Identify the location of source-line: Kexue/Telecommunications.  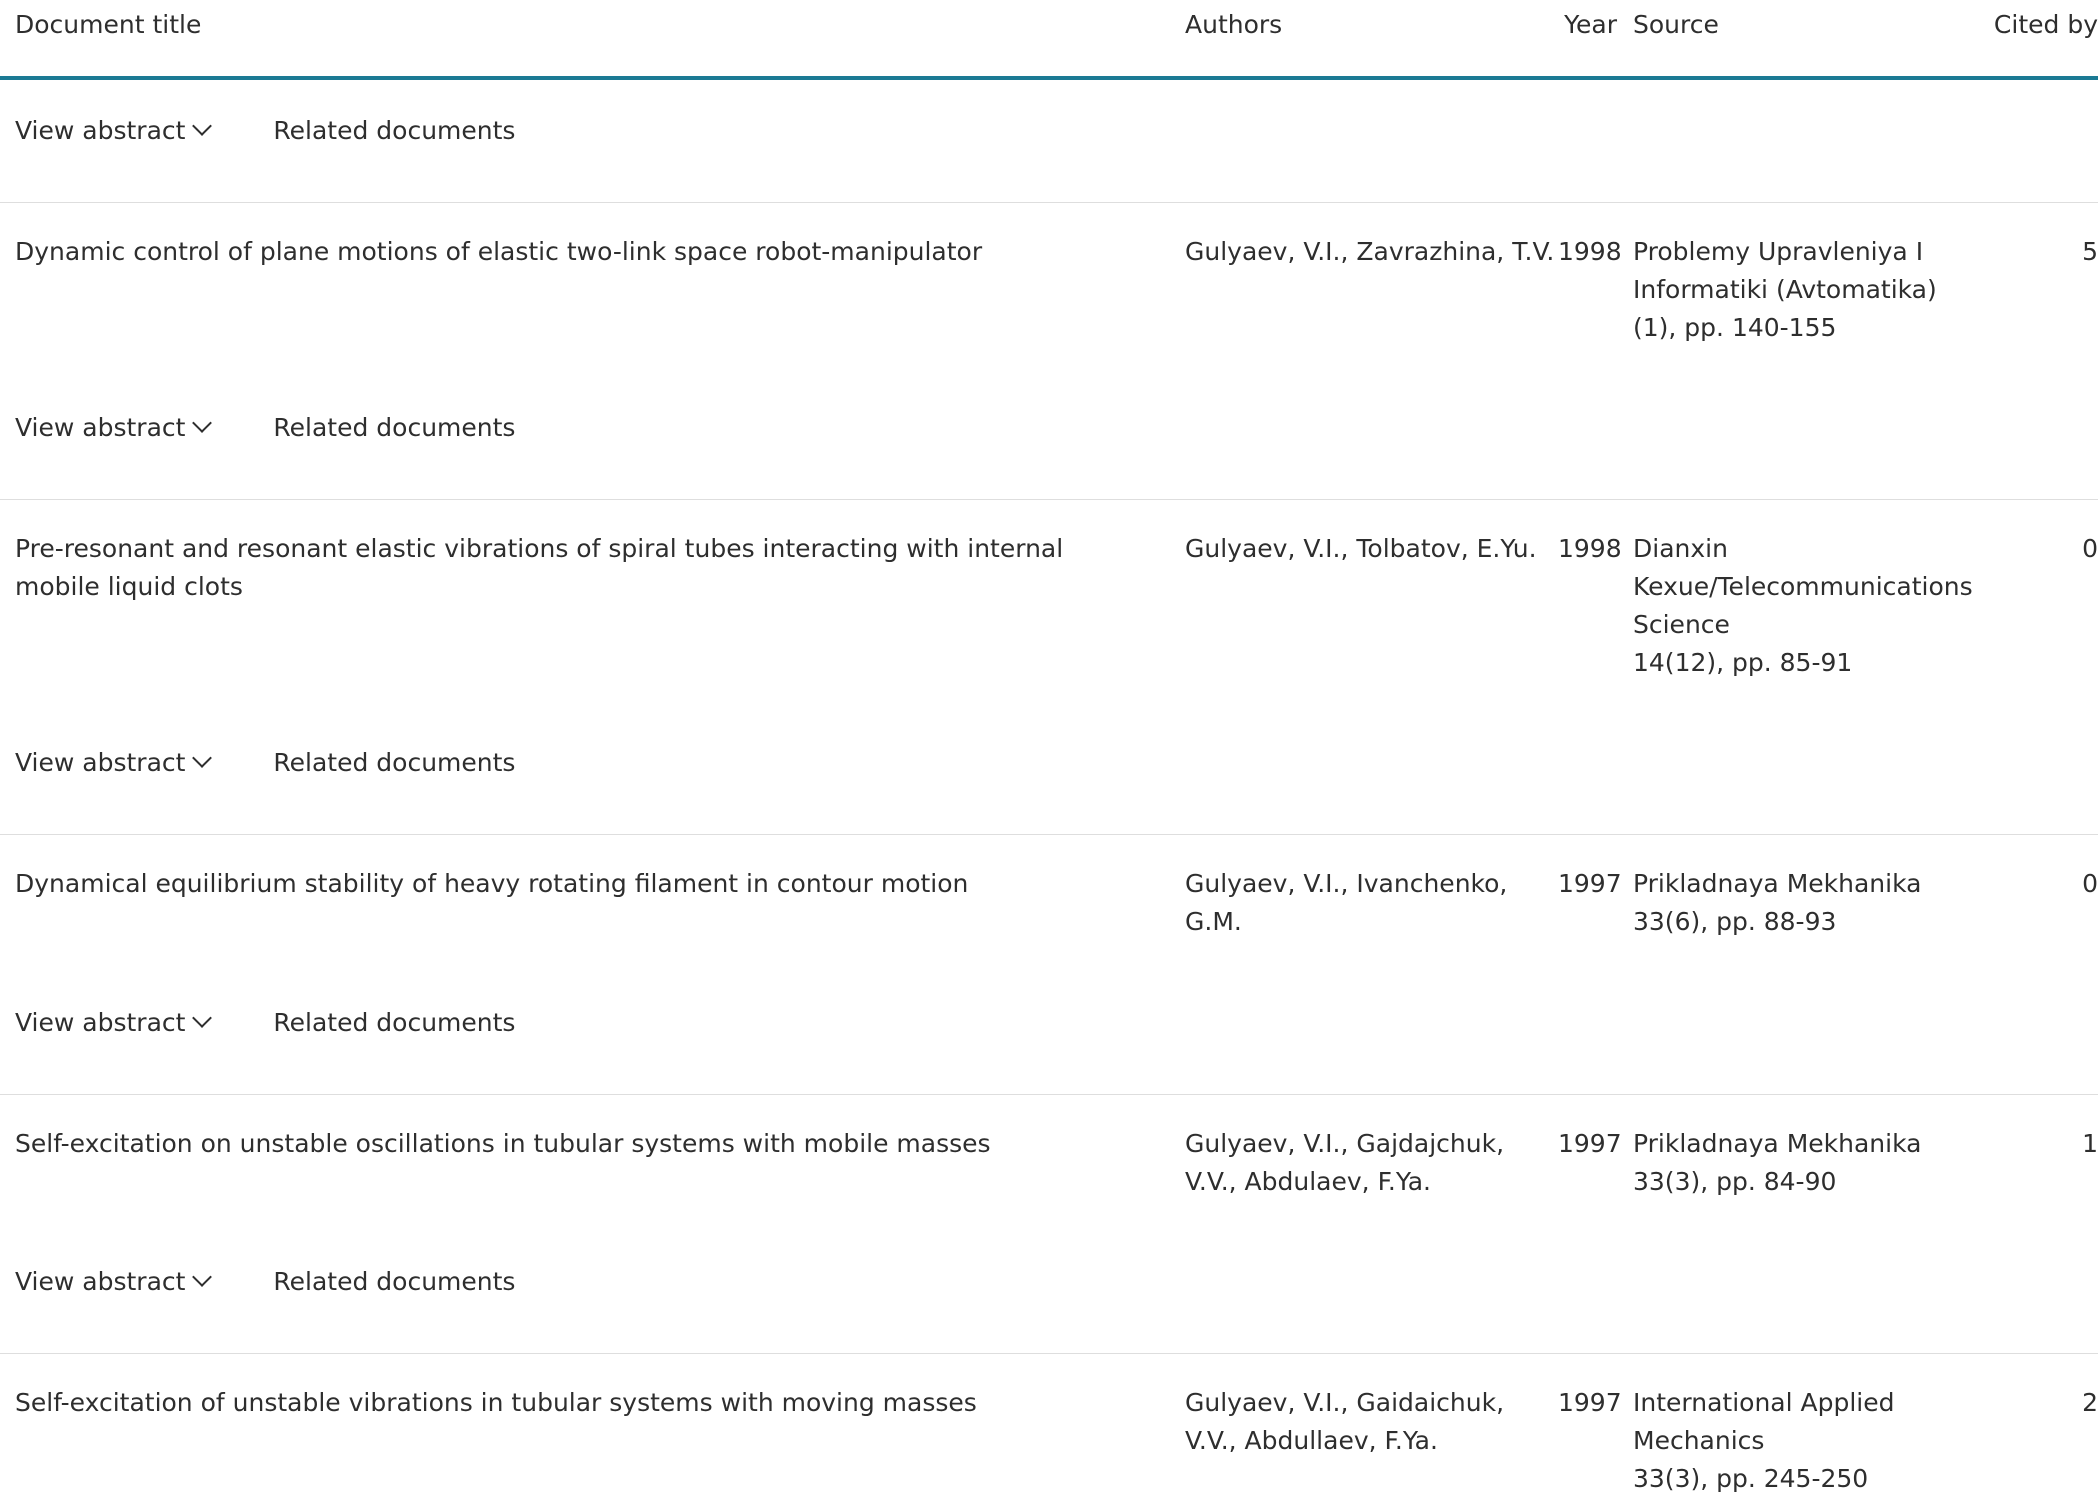
(1803, 586).